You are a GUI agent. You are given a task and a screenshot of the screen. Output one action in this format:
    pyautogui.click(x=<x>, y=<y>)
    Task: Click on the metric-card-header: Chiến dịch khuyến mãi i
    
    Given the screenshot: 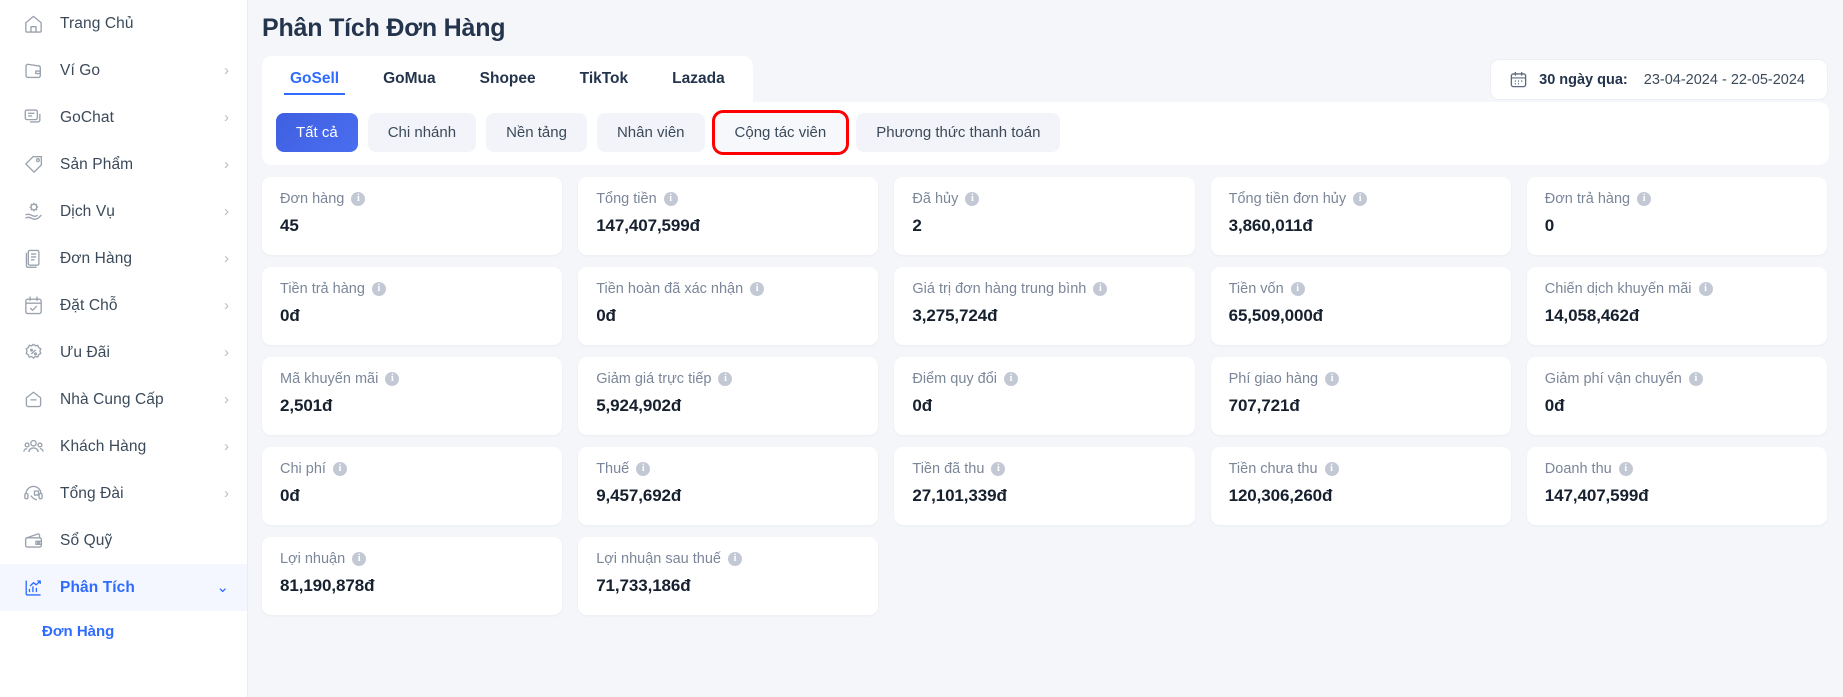 What is the action you would take?
    pyautogui.click(x=1677, y=289)
    